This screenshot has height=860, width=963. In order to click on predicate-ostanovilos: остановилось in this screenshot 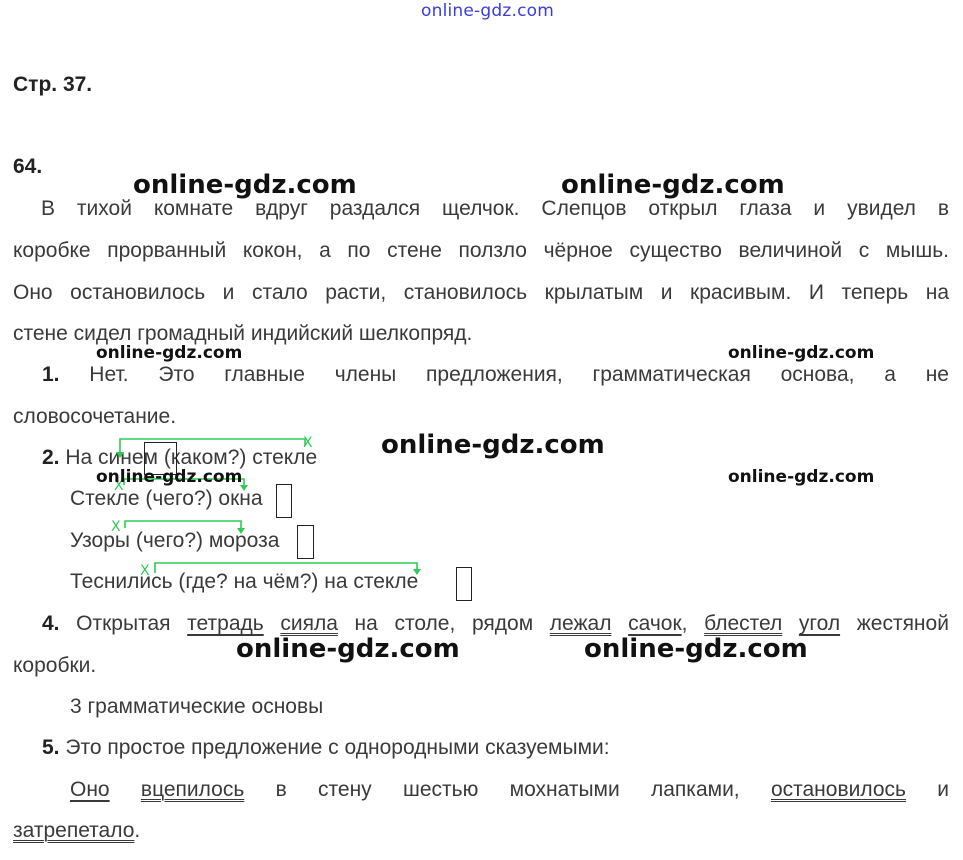, I will do `click(838, 789)`.